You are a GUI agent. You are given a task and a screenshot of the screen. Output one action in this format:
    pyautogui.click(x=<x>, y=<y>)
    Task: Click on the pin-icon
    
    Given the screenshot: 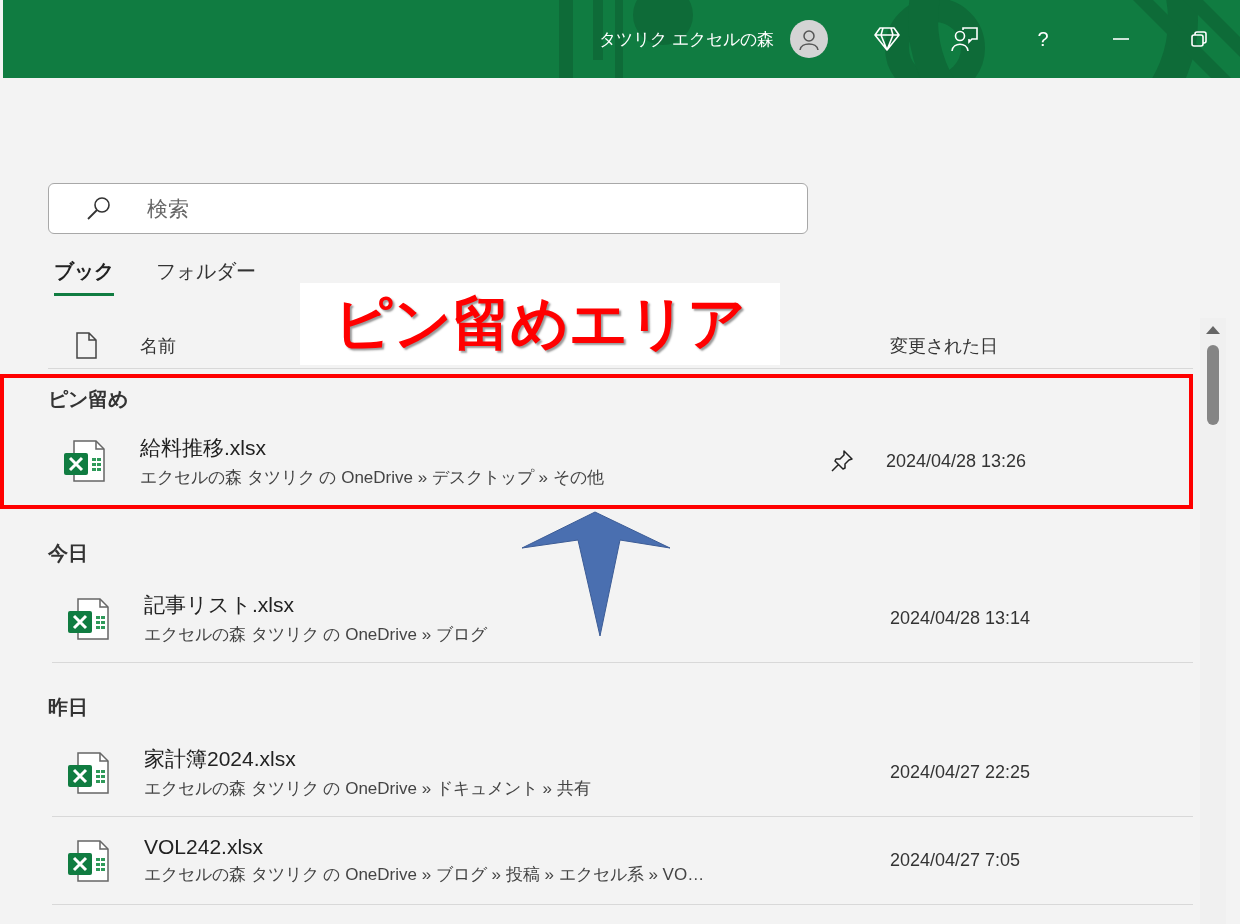 What is the action you would take?
    pyautogui.click(x=842, y=461)
    